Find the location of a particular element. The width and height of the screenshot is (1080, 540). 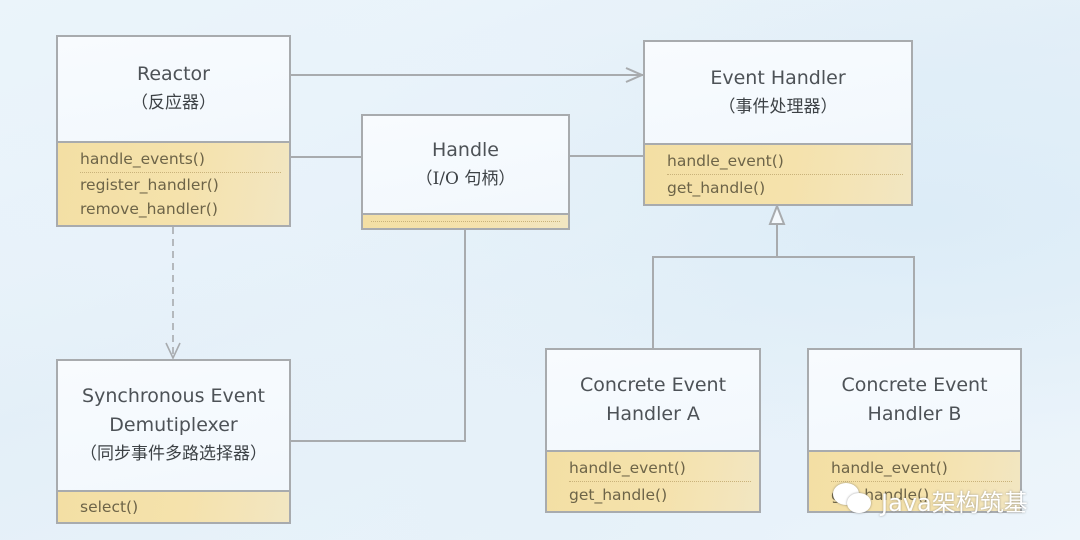

inheritance-tree-line is located at coordinates (783, 302).